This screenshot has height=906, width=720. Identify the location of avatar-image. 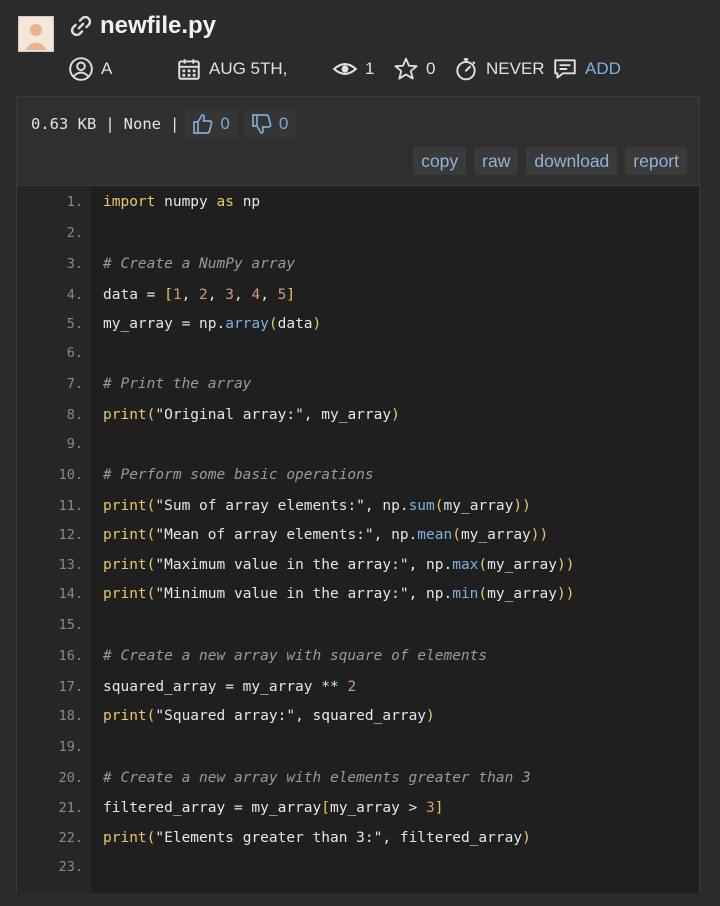
(36, 34).